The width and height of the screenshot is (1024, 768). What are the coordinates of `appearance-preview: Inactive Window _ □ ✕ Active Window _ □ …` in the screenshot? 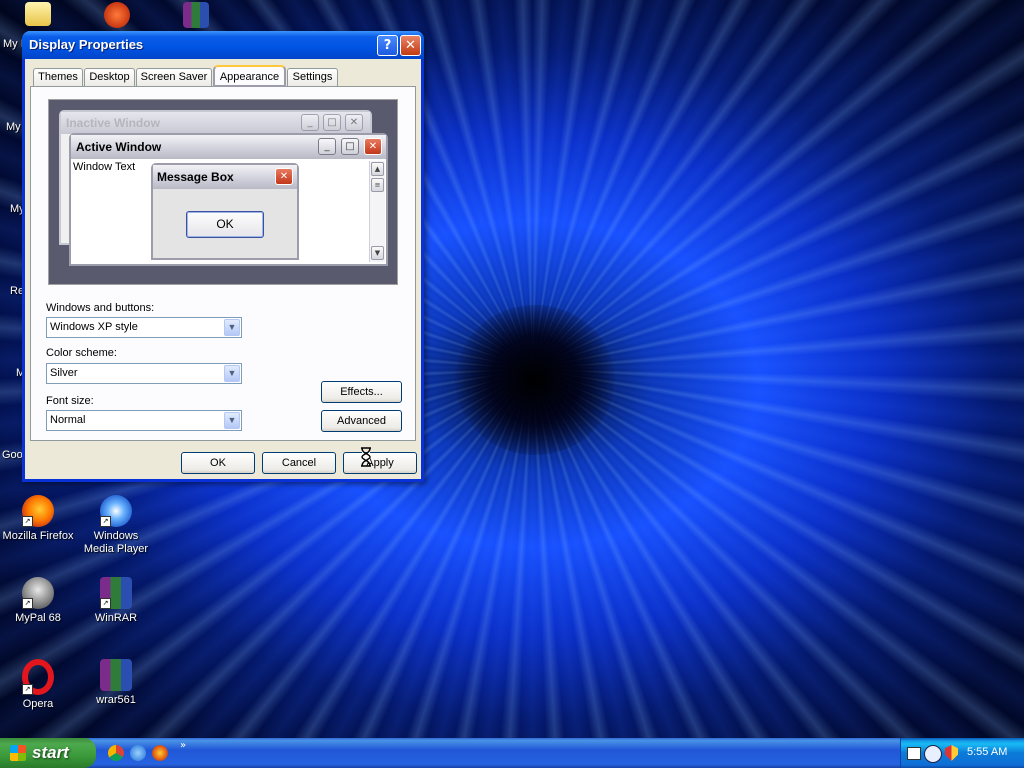 It's located at (223, 192).